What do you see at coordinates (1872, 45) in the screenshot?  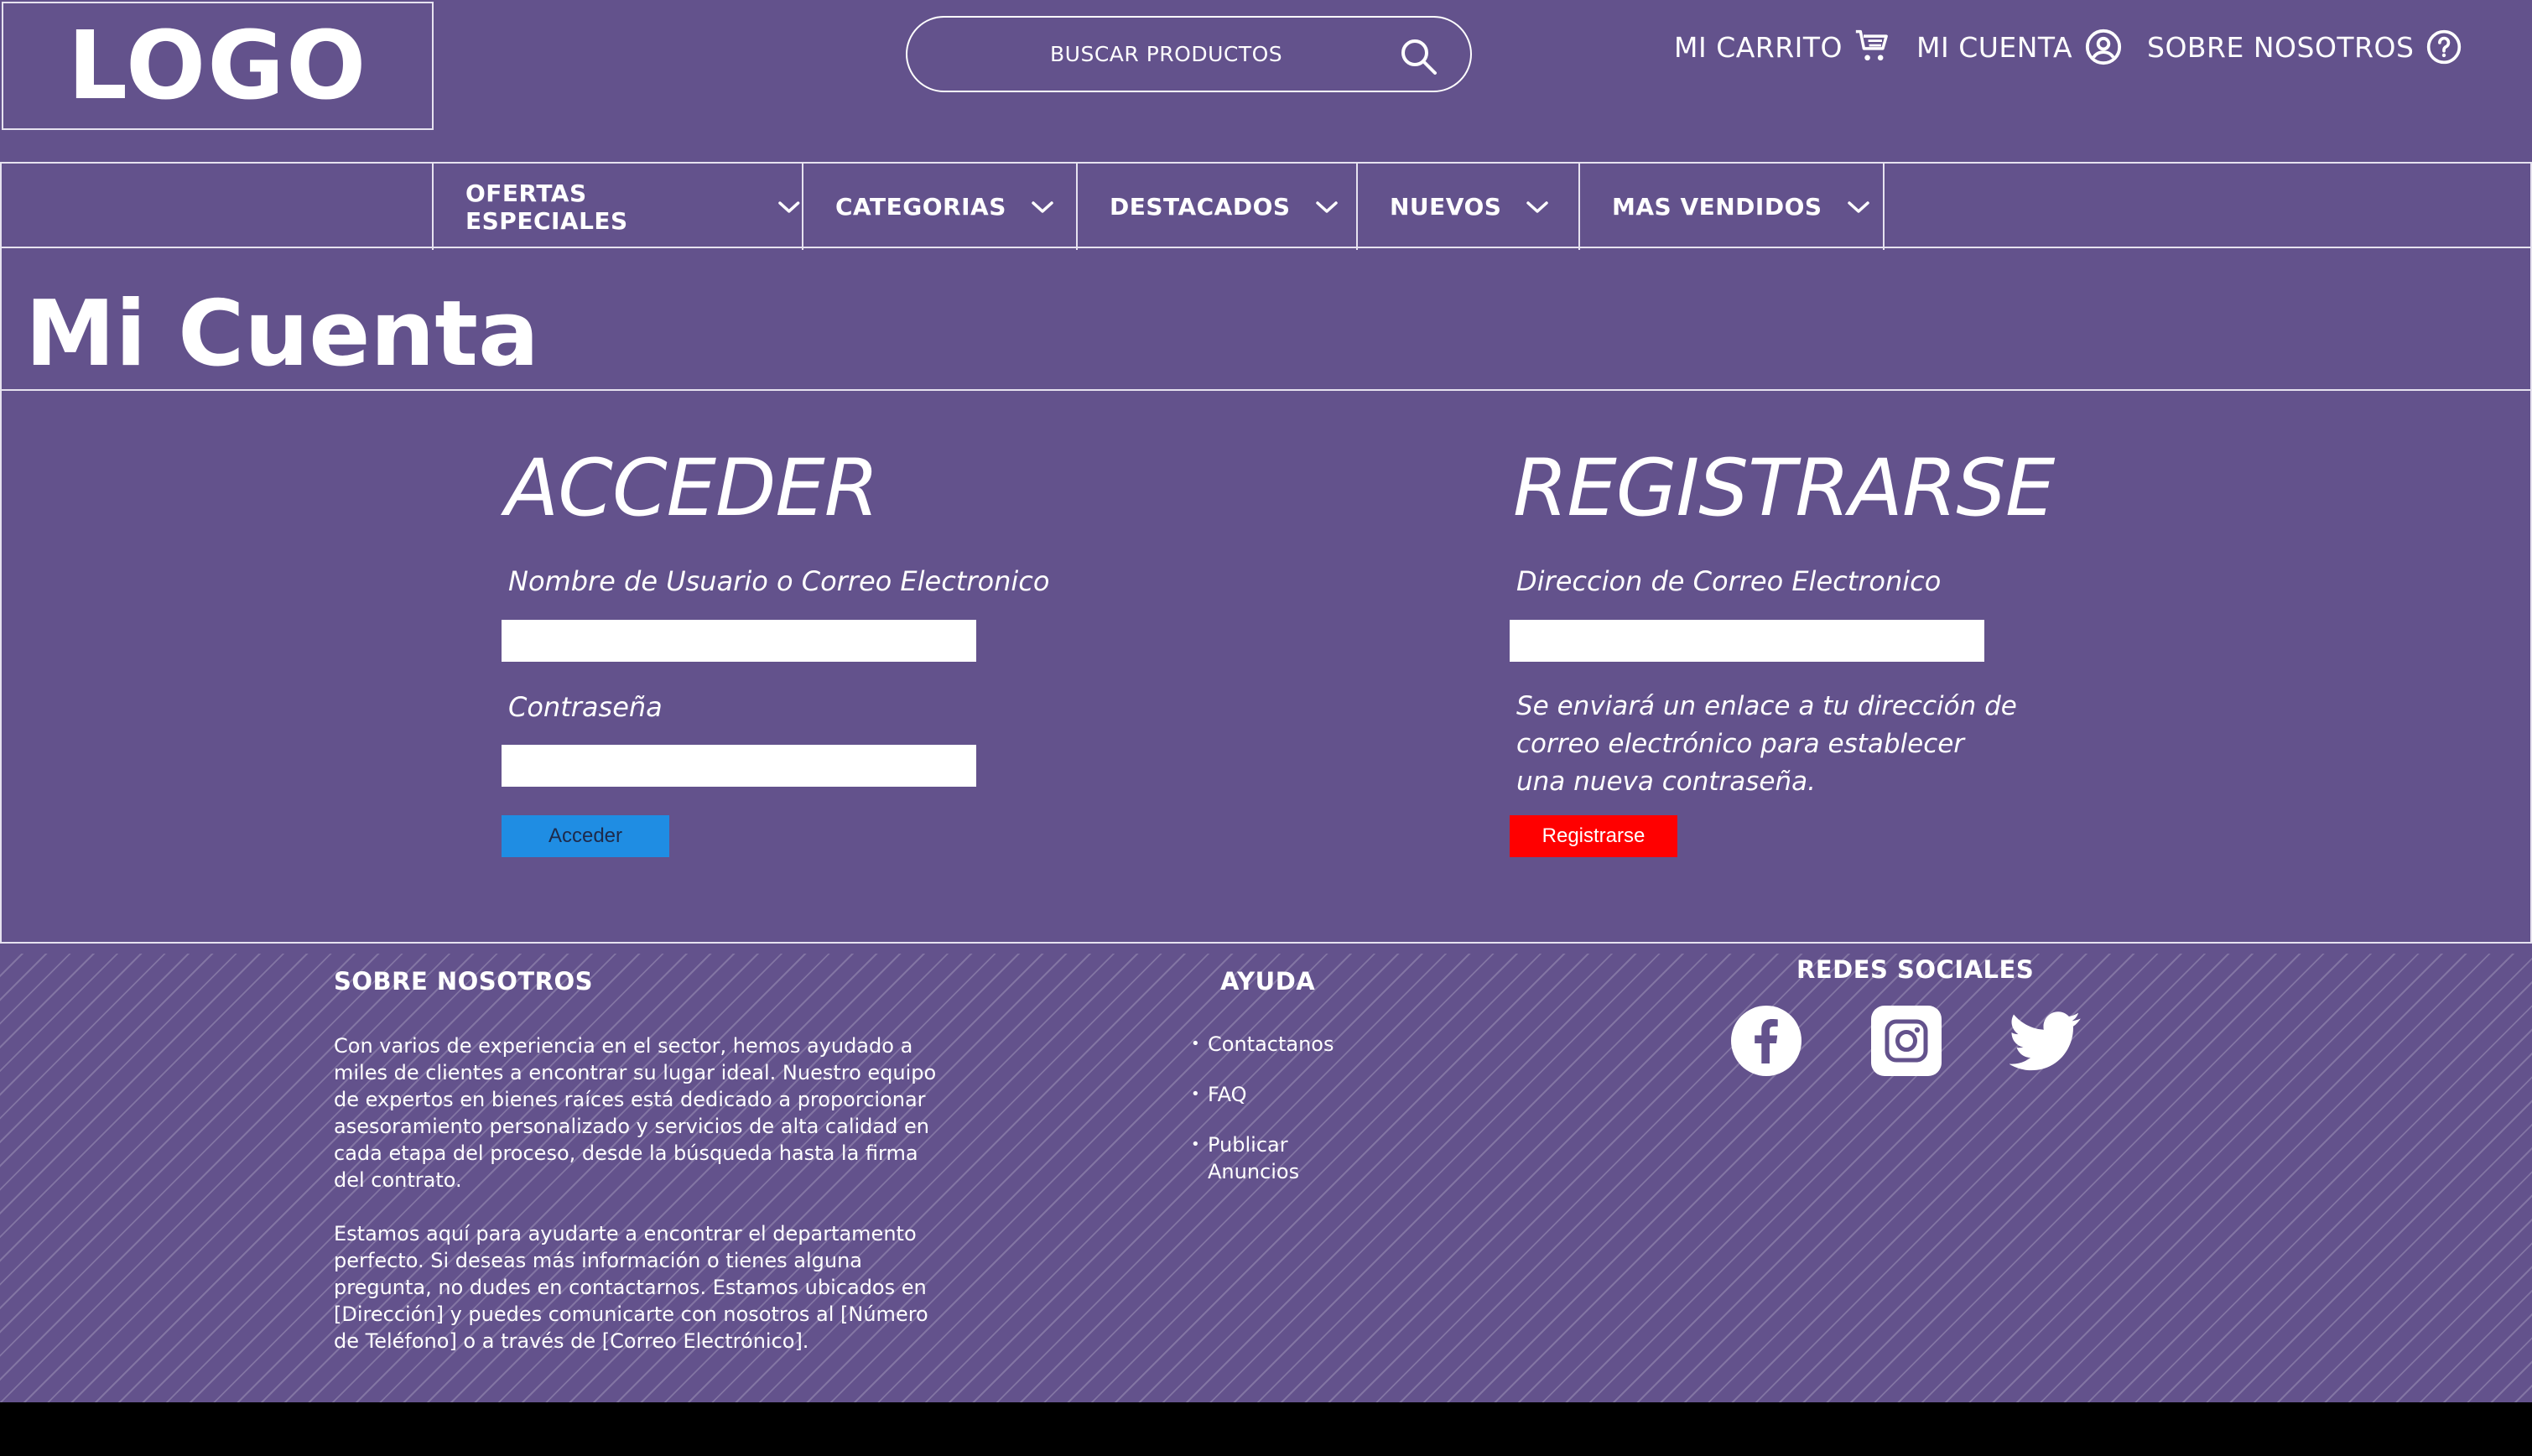 I see `cart-icon` at bounding box center [1872, 45].